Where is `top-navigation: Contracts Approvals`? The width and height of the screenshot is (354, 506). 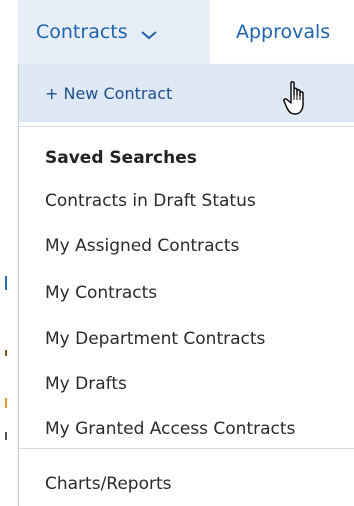
top-navigation: Contracts Approvals is located at coordinates (177, 32).